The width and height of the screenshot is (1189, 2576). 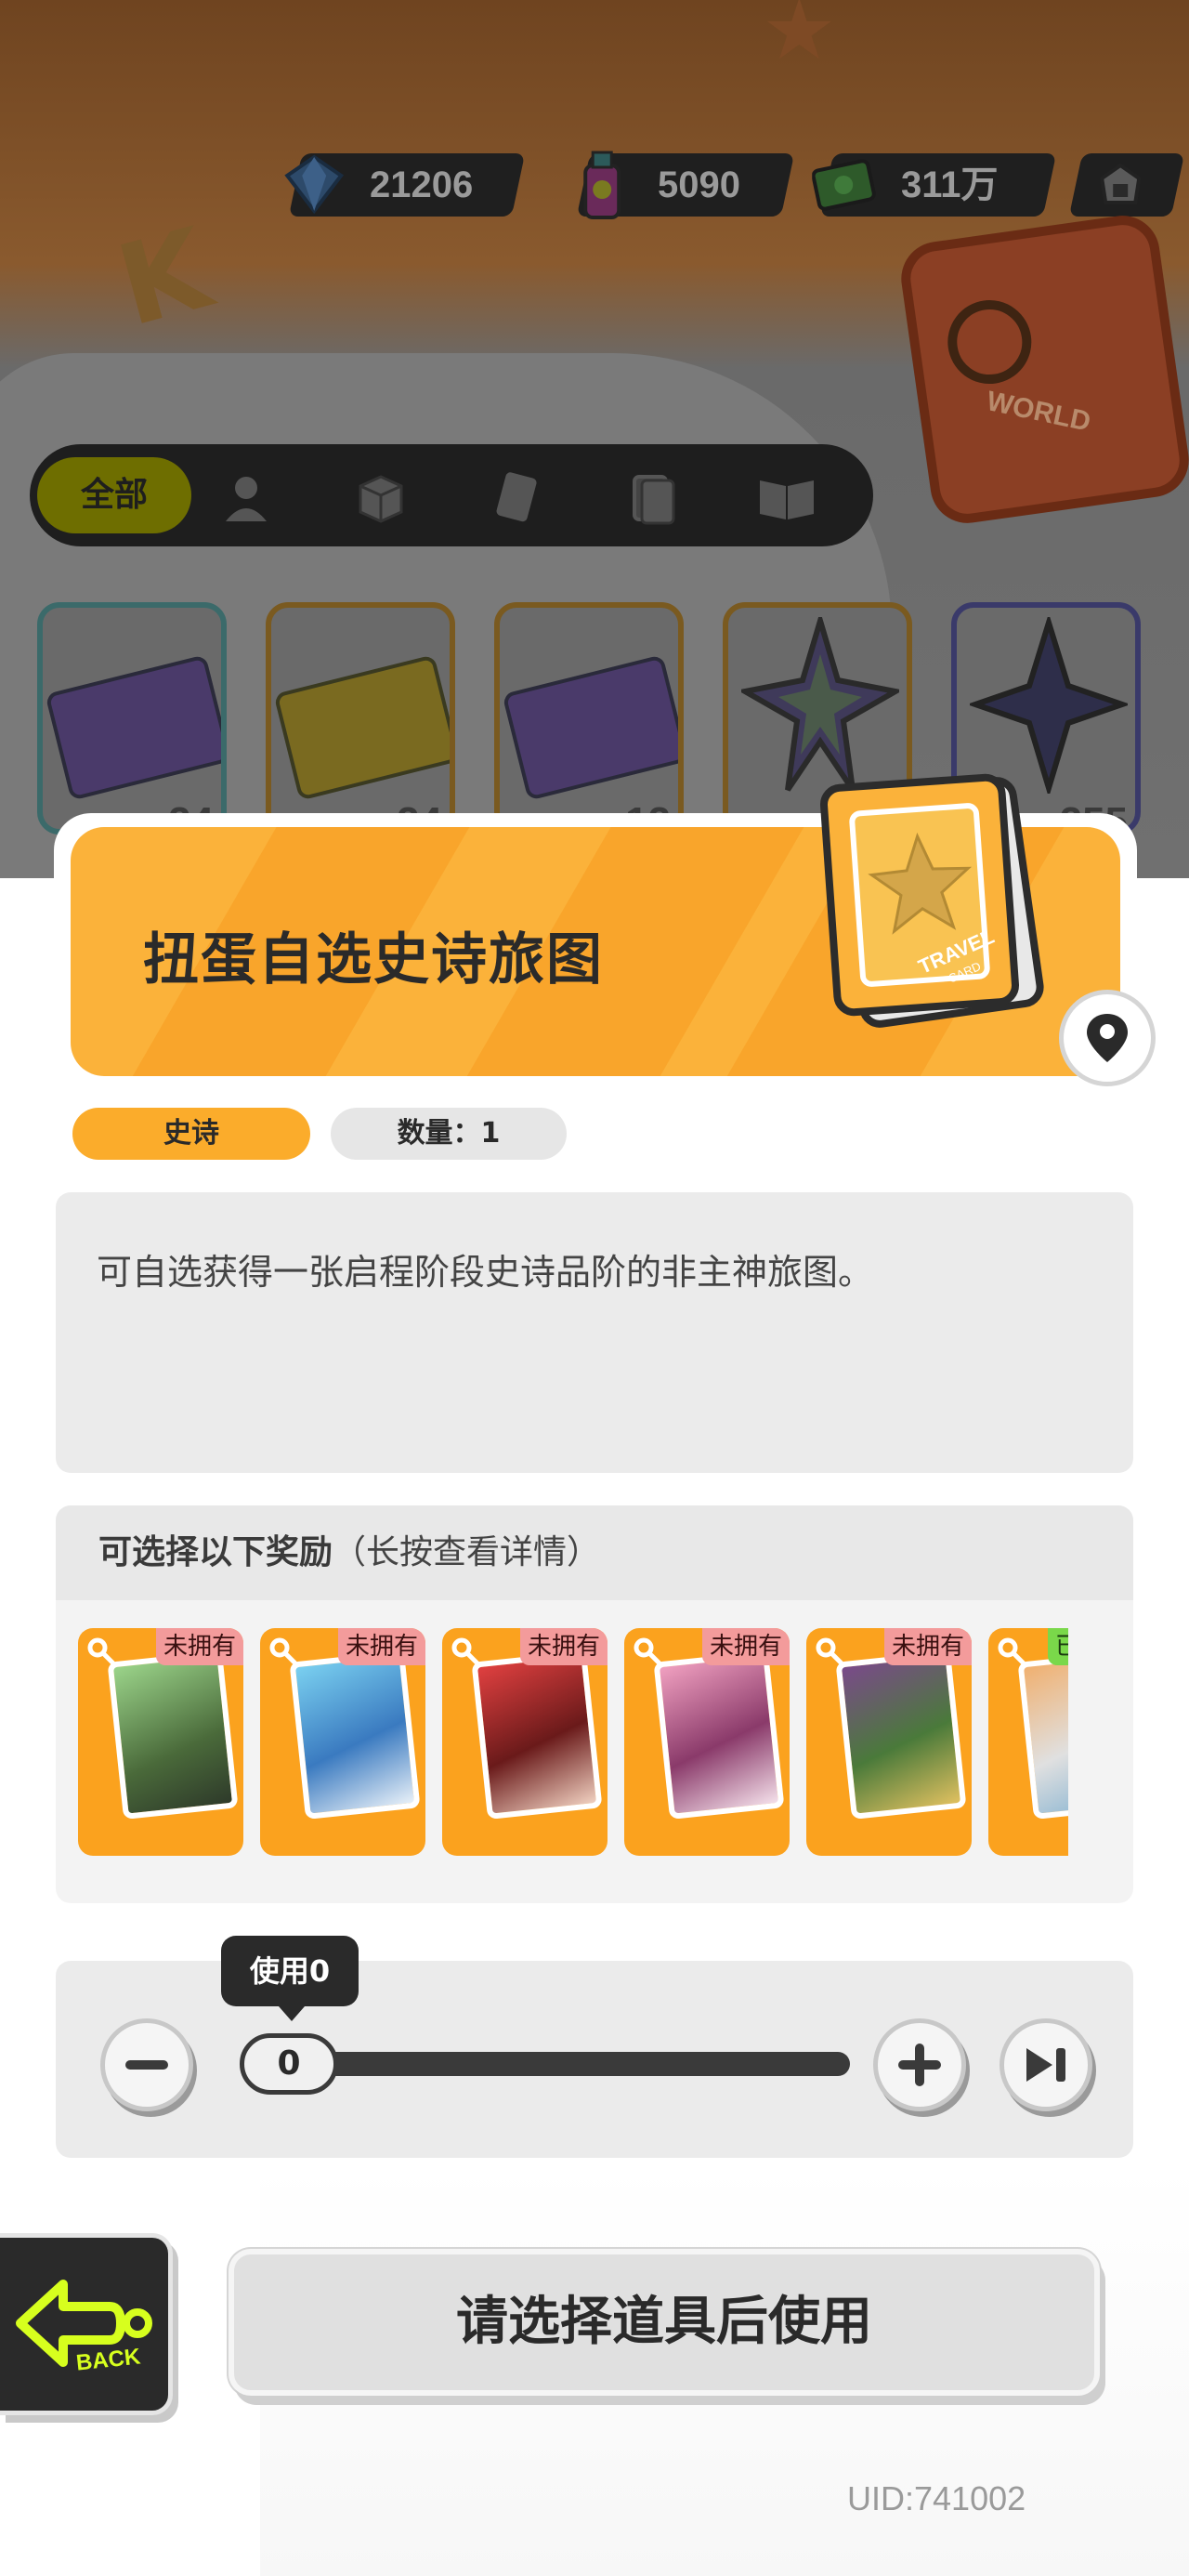 I want to click on skip-to-end-icon, so click(x=1046, y=2065).